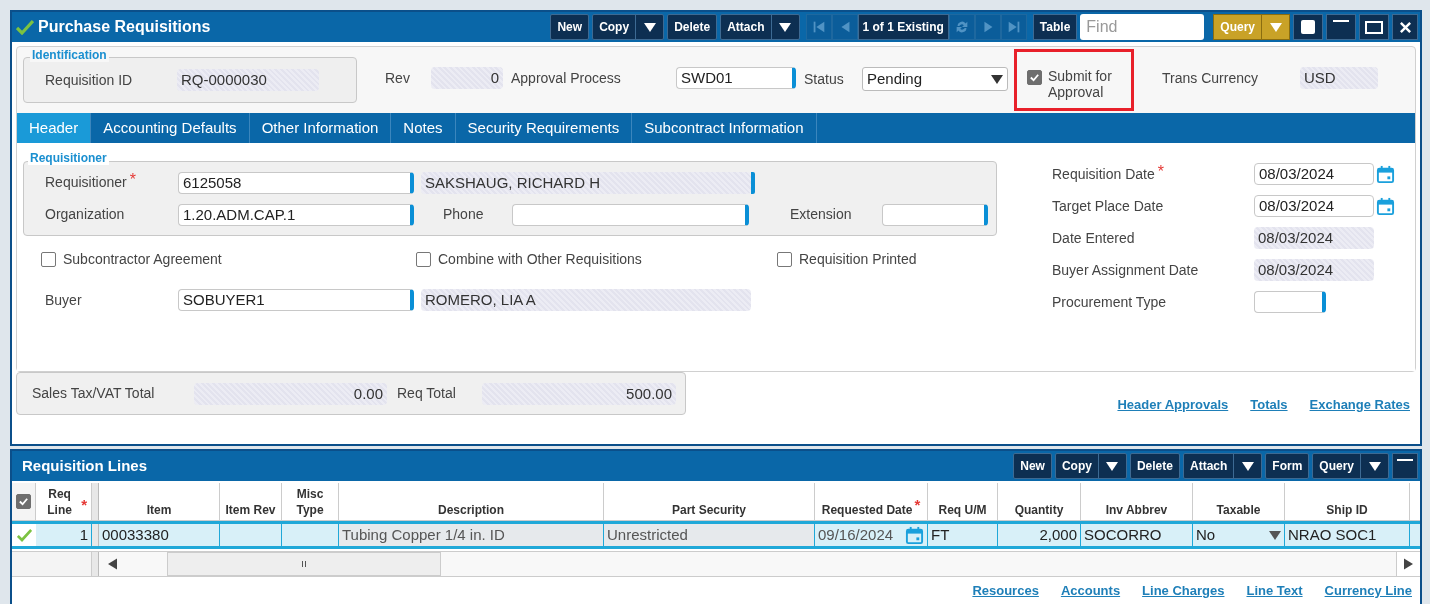 The height and width of the screenshot is (604, 1430). I want to click on field-label: Buyer, so click(63, 300).